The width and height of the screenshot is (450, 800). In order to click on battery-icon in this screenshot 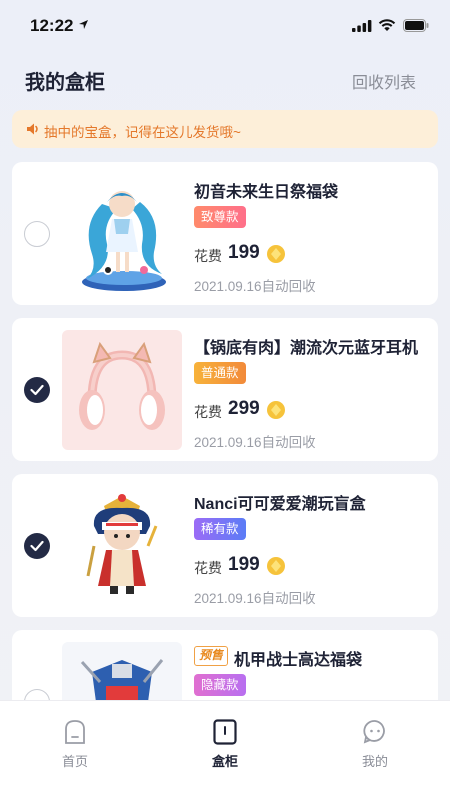, I will do `click(416, 25)`.